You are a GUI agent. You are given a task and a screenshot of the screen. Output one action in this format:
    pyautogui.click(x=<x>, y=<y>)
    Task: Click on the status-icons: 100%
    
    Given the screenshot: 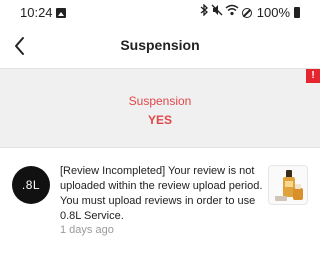 What is the action you would take?
    pyautogui.click(x=250, y=12)
    